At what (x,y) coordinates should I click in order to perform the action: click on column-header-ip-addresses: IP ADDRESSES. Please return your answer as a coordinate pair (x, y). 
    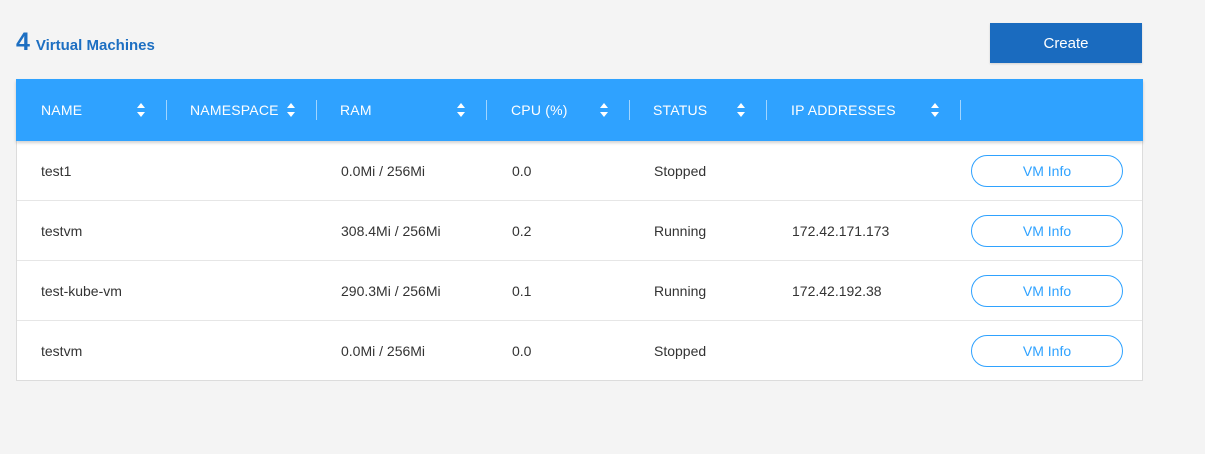
    Looking at the image, I should click on (843, 110).